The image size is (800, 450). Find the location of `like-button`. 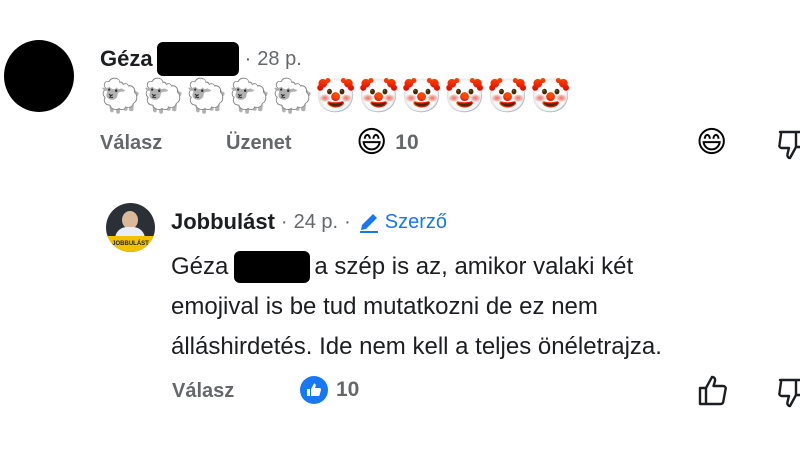

like-button is located at coordinates (713, 391).